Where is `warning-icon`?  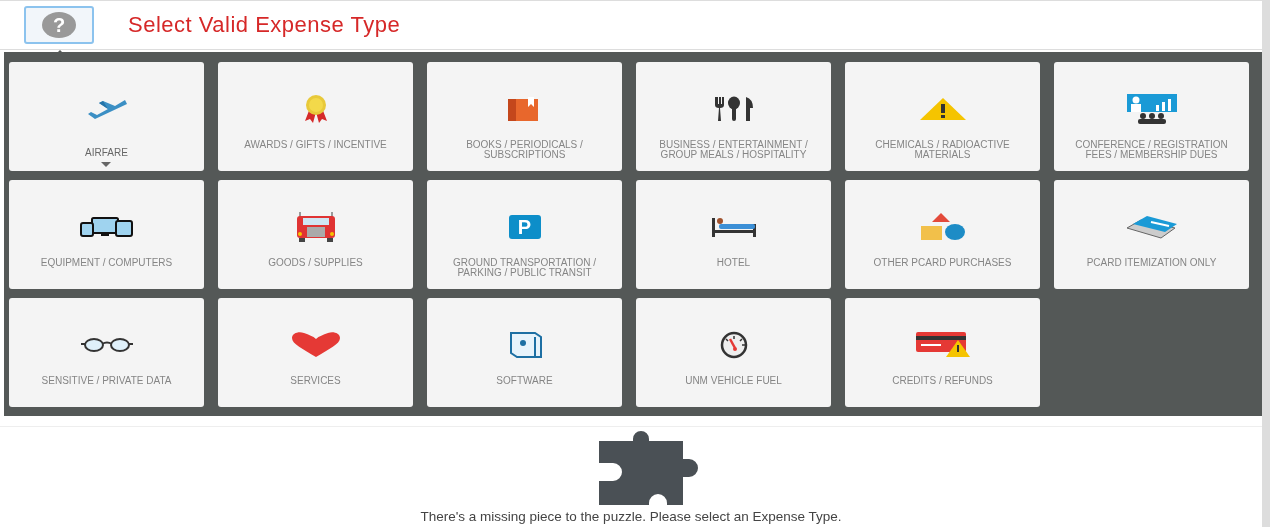
warning-icon is located at coordinates (942, 109).